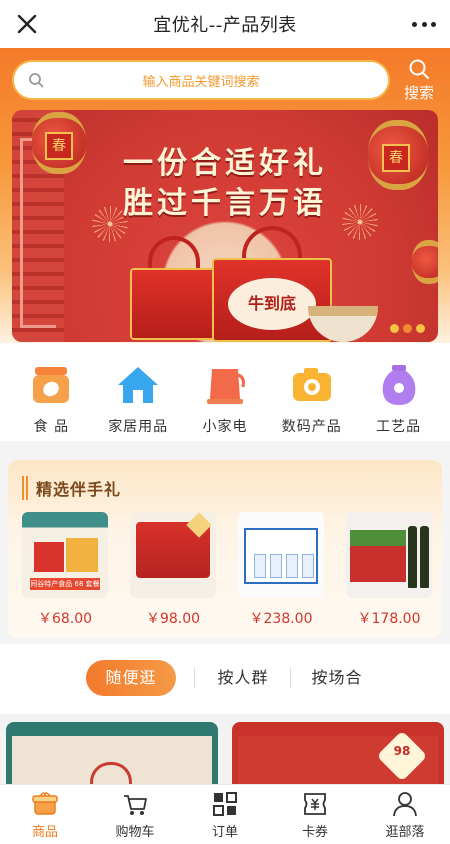 This screenshot has height=844, width=450. Describe the element at coordinates (174, 304) in the screenshot. I see `gift-box-image` at that location.